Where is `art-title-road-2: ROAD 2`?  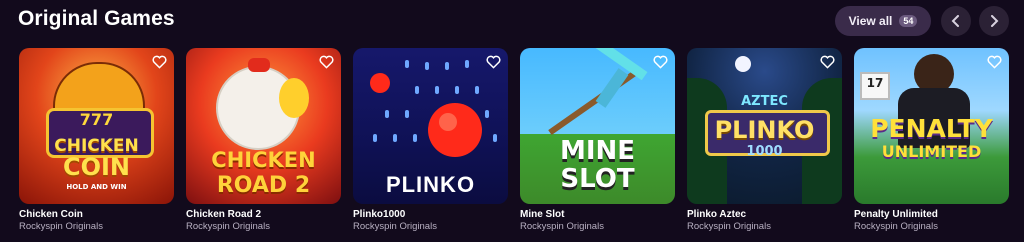
art-title-road-2: ROAD 2 is located at coordinates (263, 185).